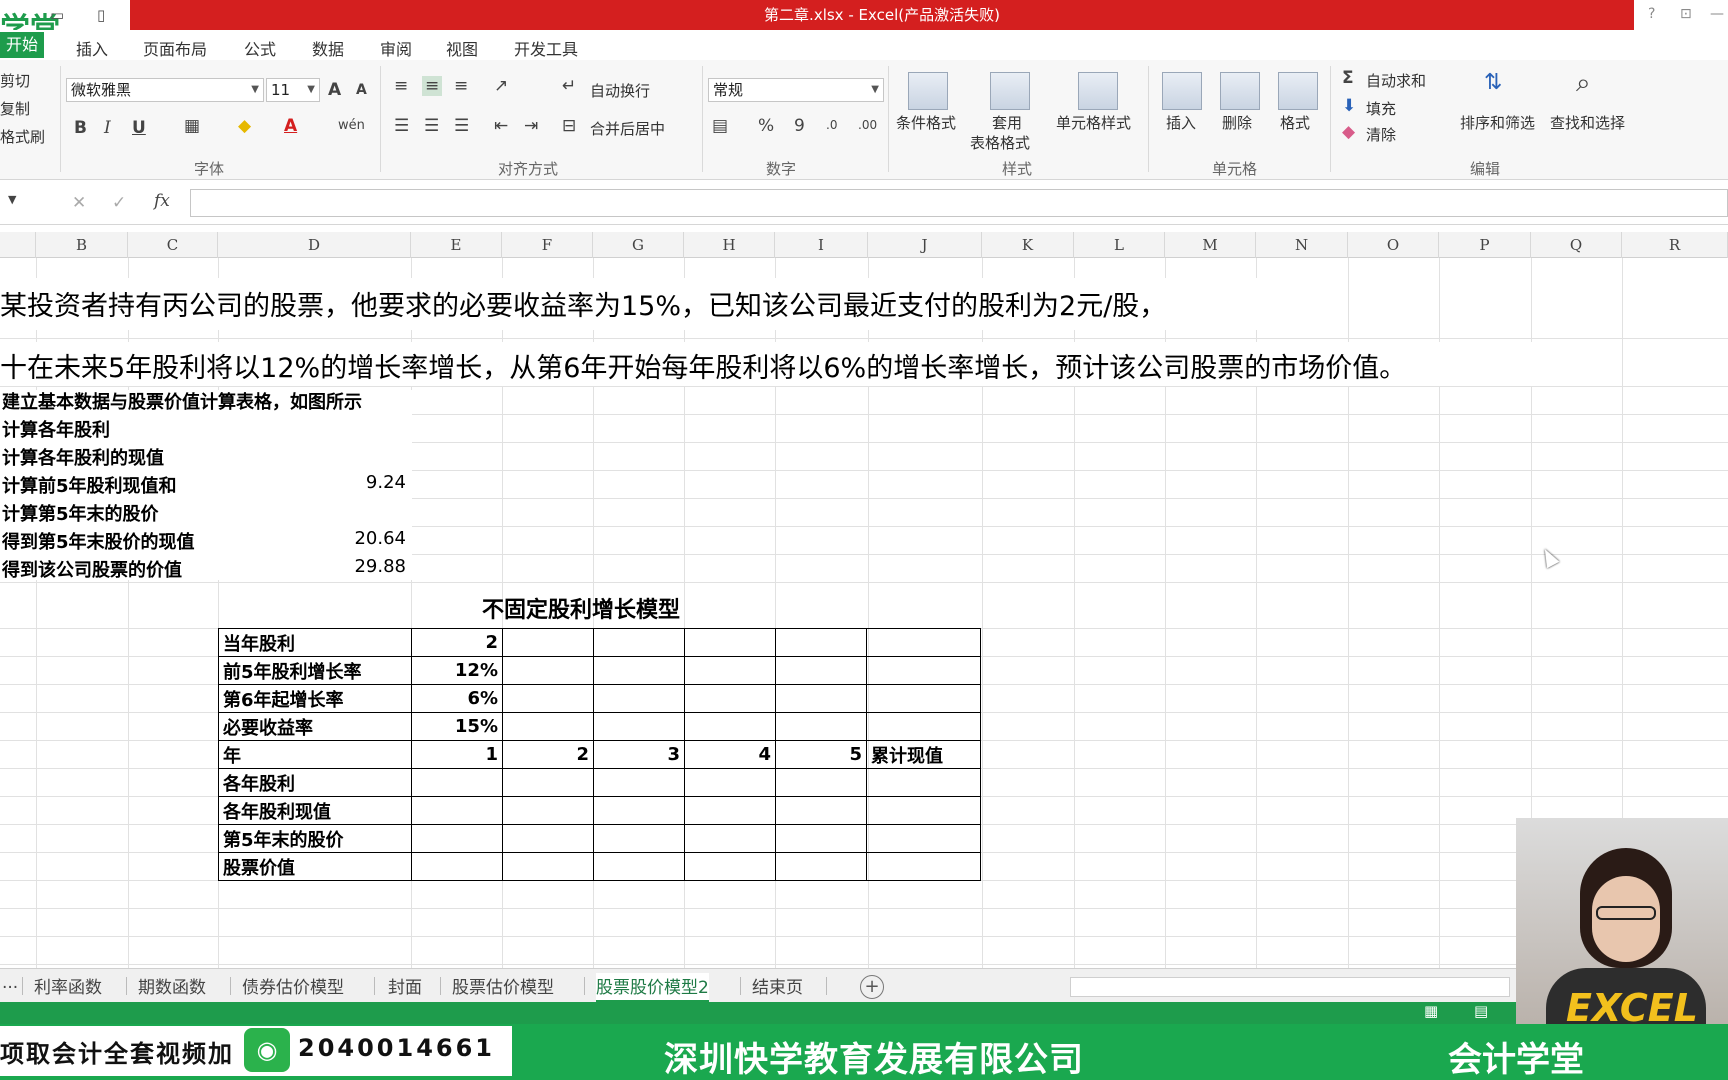  What do you see at coordinates (1119, 245) in the screenshot?
I see `column-header: L` at bounding box center [1119, 245].